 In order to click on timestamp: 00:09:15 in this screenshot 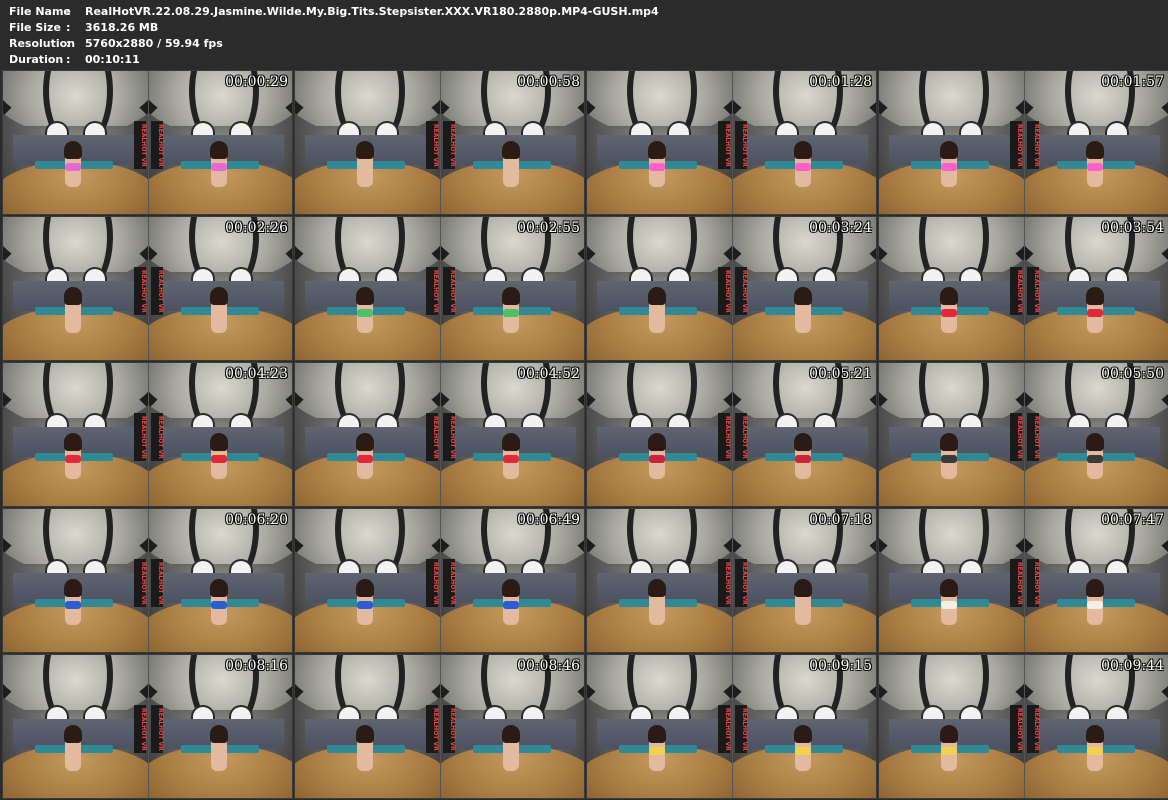, I will do `click(840, 666)`.